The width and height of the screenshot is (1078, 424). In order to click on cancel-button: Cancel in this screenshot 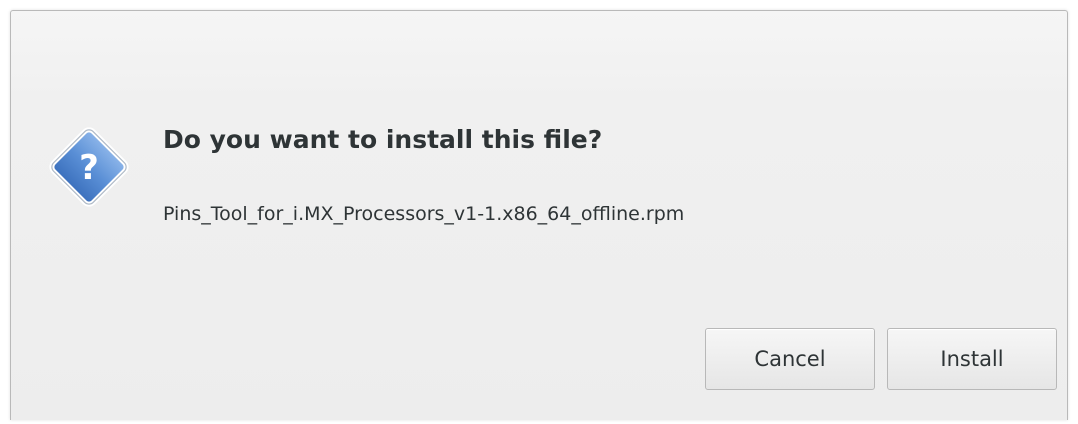, I will do `click(790, 359)`.